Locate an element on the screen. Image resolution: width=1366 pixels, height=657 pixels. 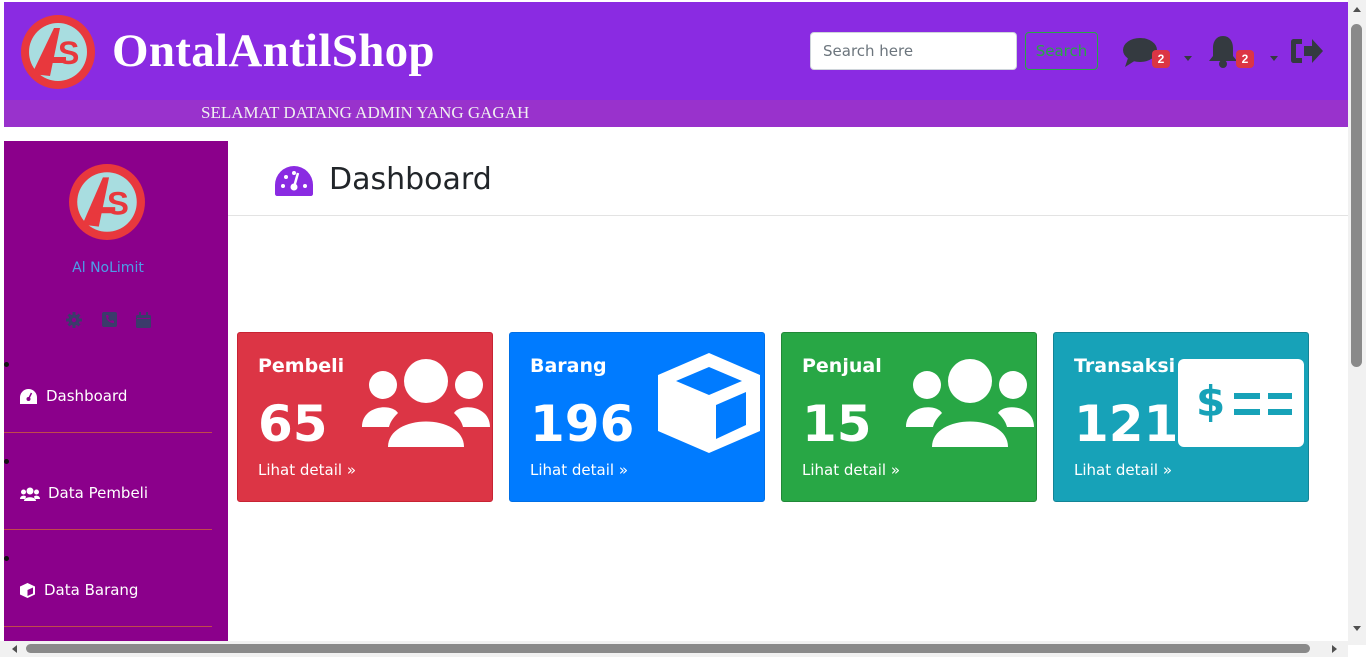
search-button: Search is located at coordinates (1061, 51).